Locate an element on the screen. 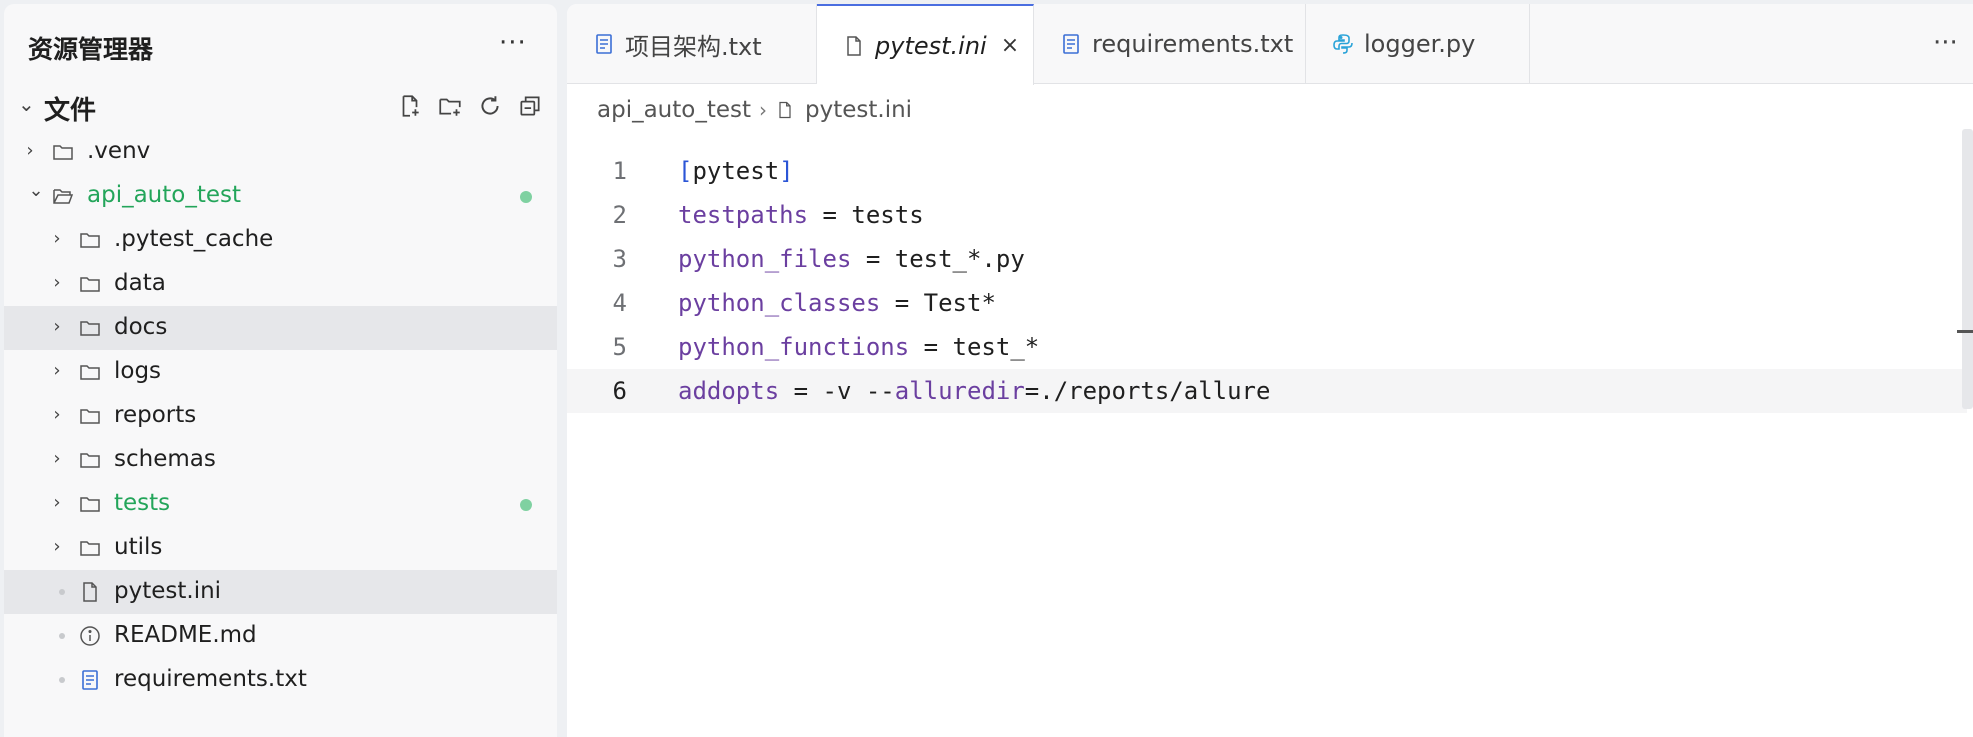 This screenshot has height=737, width=1973. tree-item-venv: › .venv is located at coordinates (280, 152).